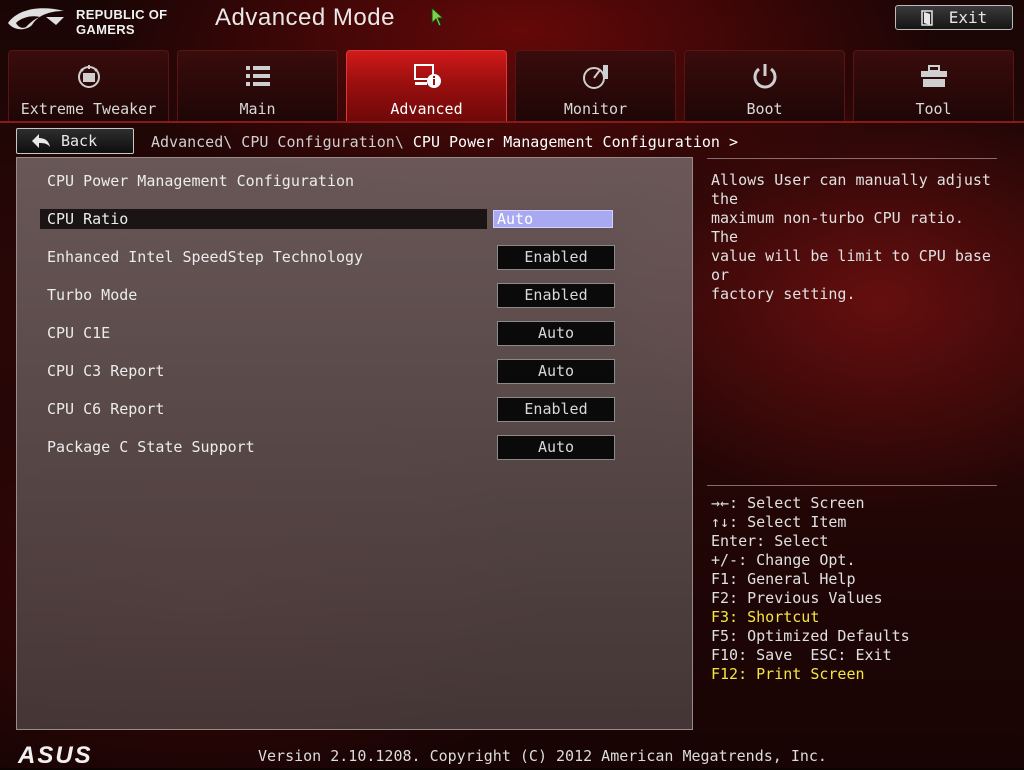  I want to click on setting-row-cpu-c1e: CPU C1E Auto, so click(330, 333).